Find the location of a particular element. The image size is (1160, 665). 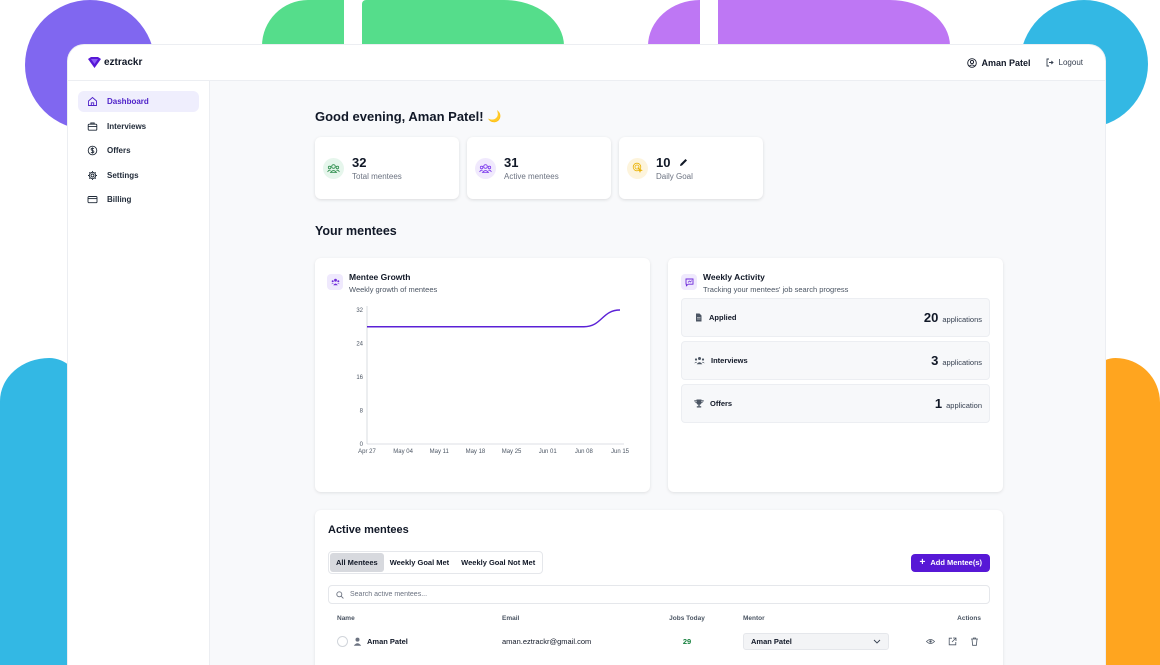

x-tick-label: May 18 is located at coordinates (476, 452).